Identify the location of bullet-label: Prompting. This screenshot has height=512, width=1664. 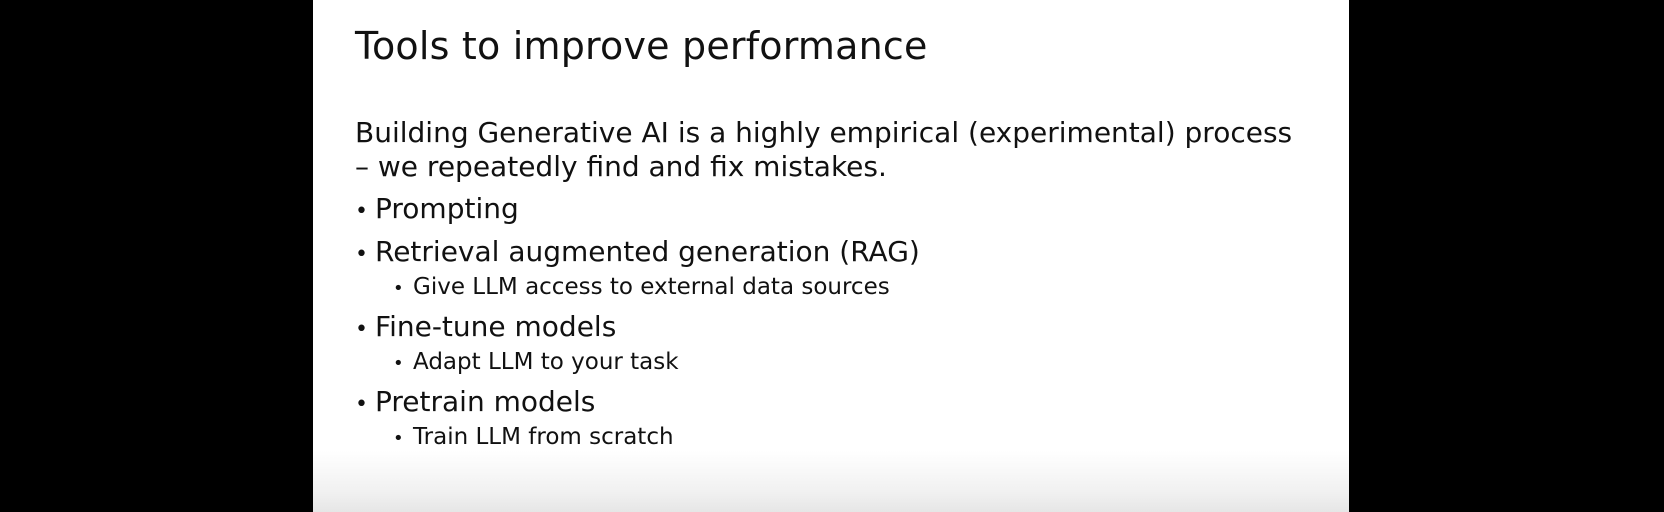
(447, 208).